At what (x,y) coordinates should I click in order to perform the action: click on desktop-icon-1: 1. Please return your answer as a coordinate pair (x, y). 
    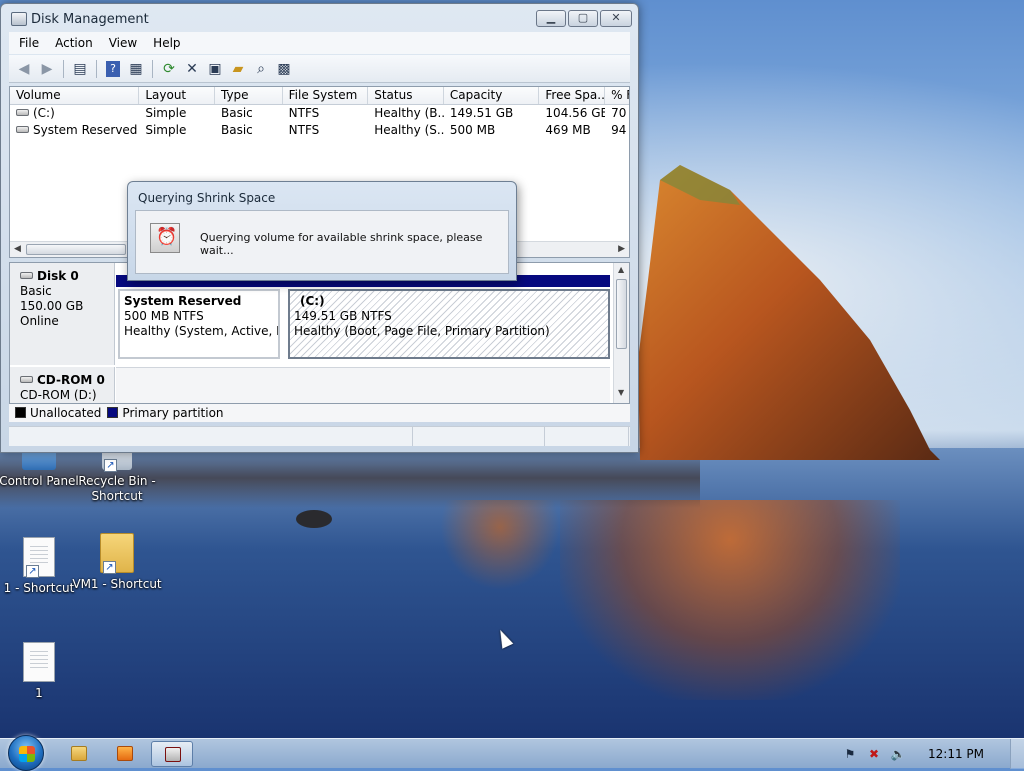
    Looking at the image, I should click on (42, 671).